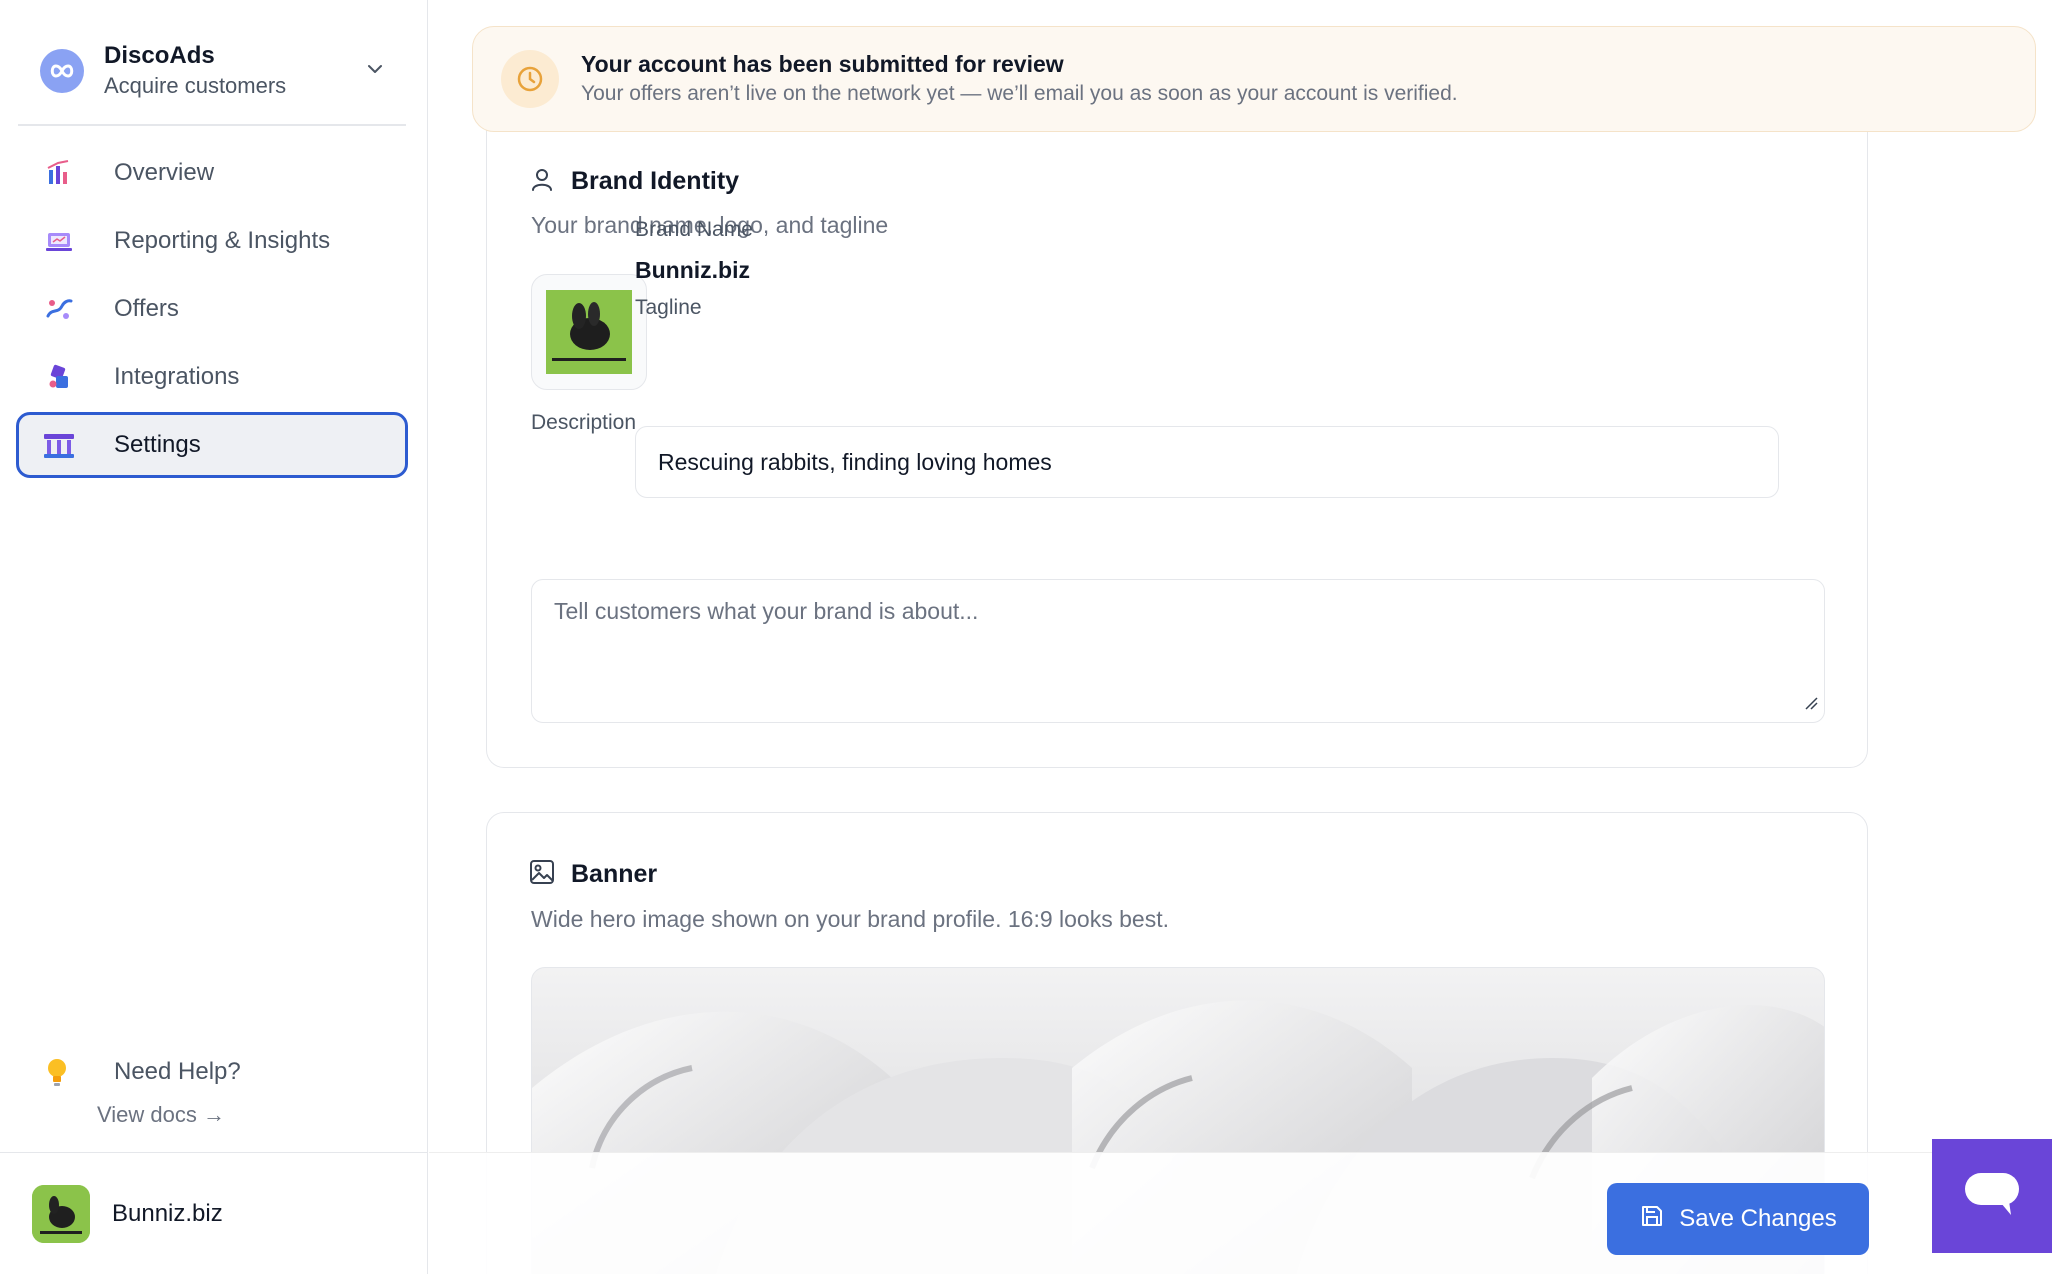  I want to click on save-label: Save Changes, so click(1758, 1218).